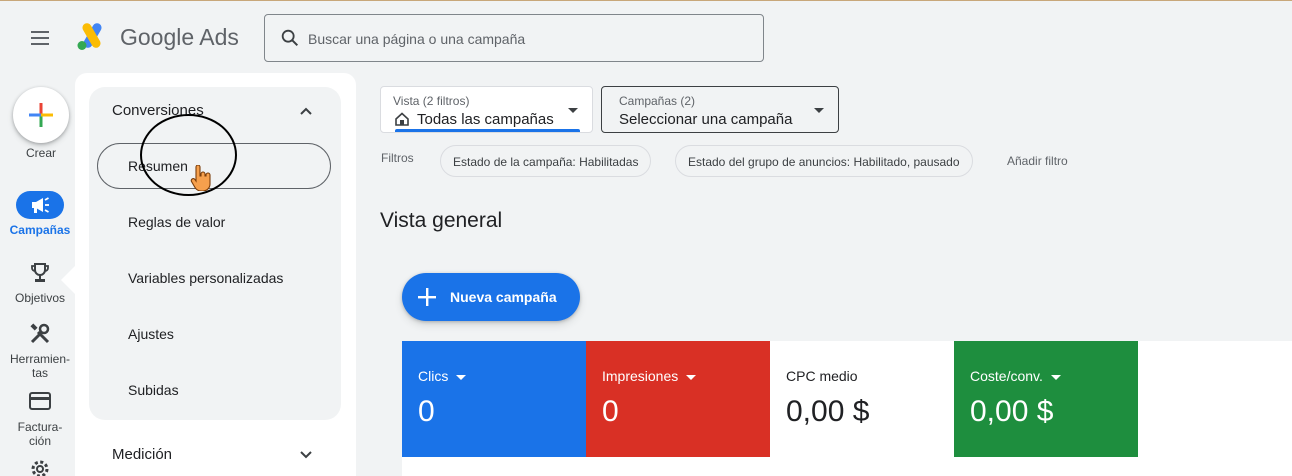 The height and width of the screenshot is (476, 1292). What do you see at coordinates (39, 373) in the screenshot?
I see `rail-label-tools-line2: tas` at bounding box center [39, 373].